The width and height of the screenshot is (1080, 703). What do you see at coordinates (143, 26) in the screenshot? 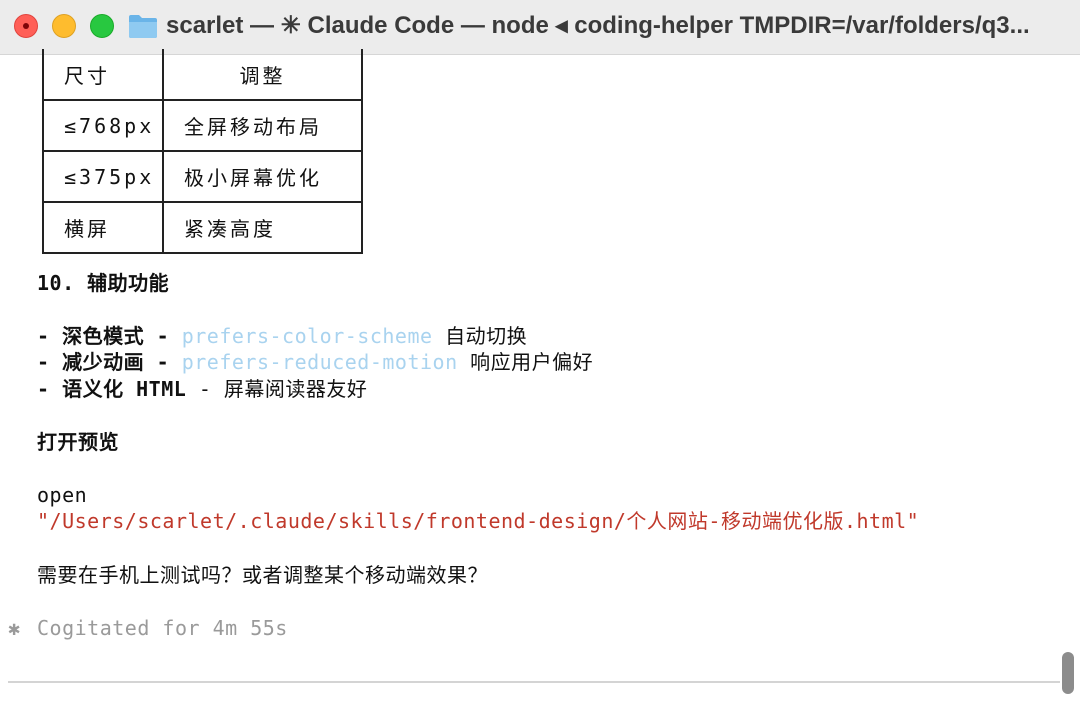
I see `folder-icon` at bounding box center [143, 26].